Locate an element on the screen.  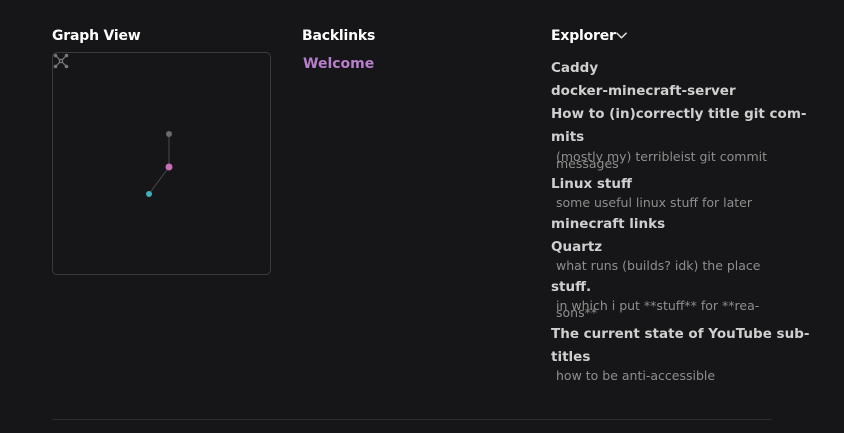
chevron-down-icon is located at coordinates (621, 35).